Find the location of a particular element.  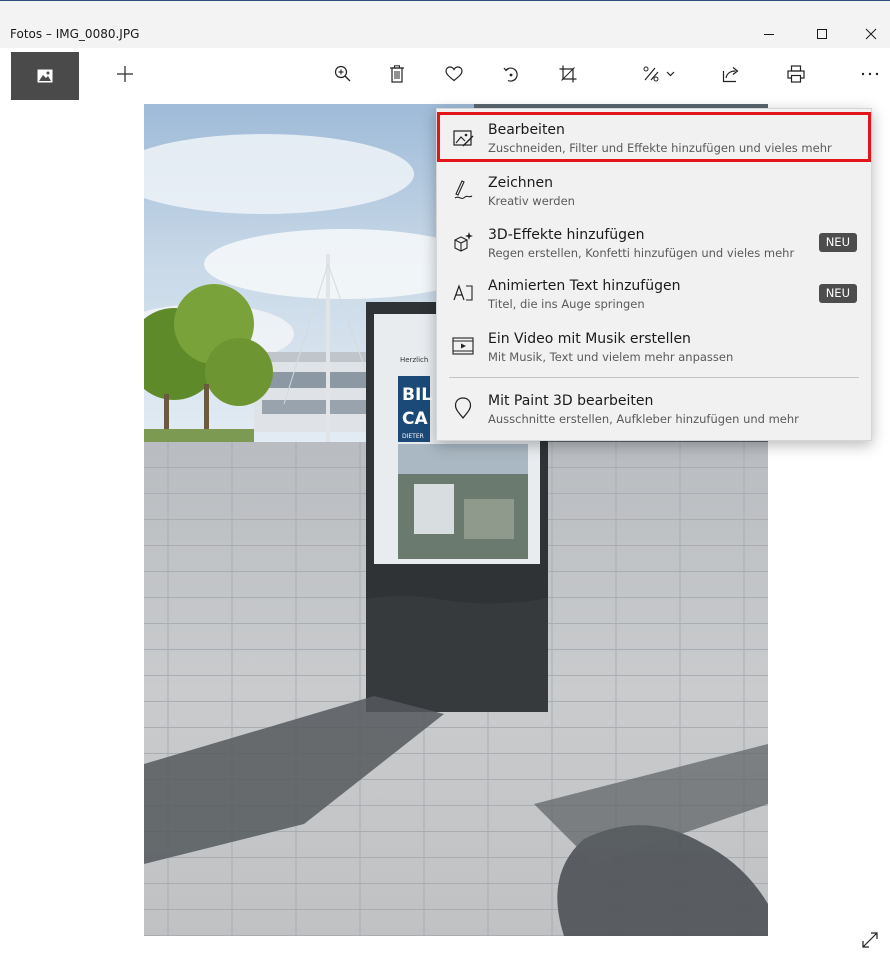

edit-and-create-button is located at coordinates (659, 74).